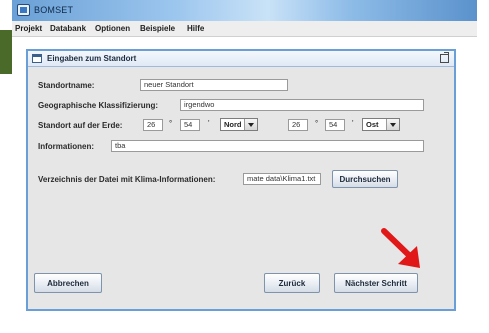  I want to click on klassifizierung-label: Geographische Klassifizierung:, so click(98, 105).